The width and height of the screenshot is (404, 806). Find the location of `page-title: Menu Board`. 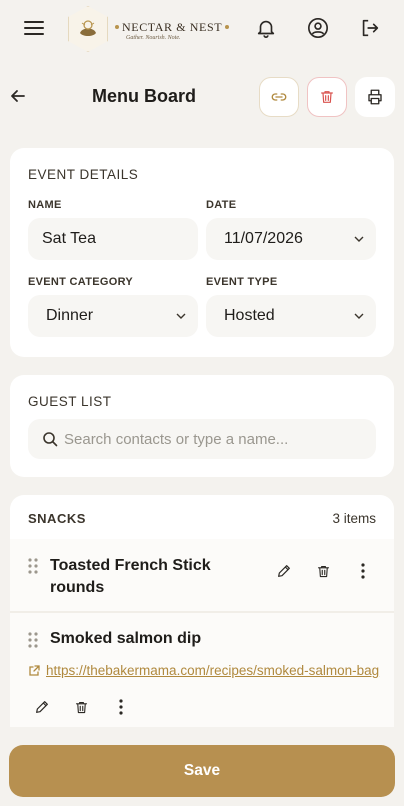

page-title: Menu Board is located at coordinates (144, 96).